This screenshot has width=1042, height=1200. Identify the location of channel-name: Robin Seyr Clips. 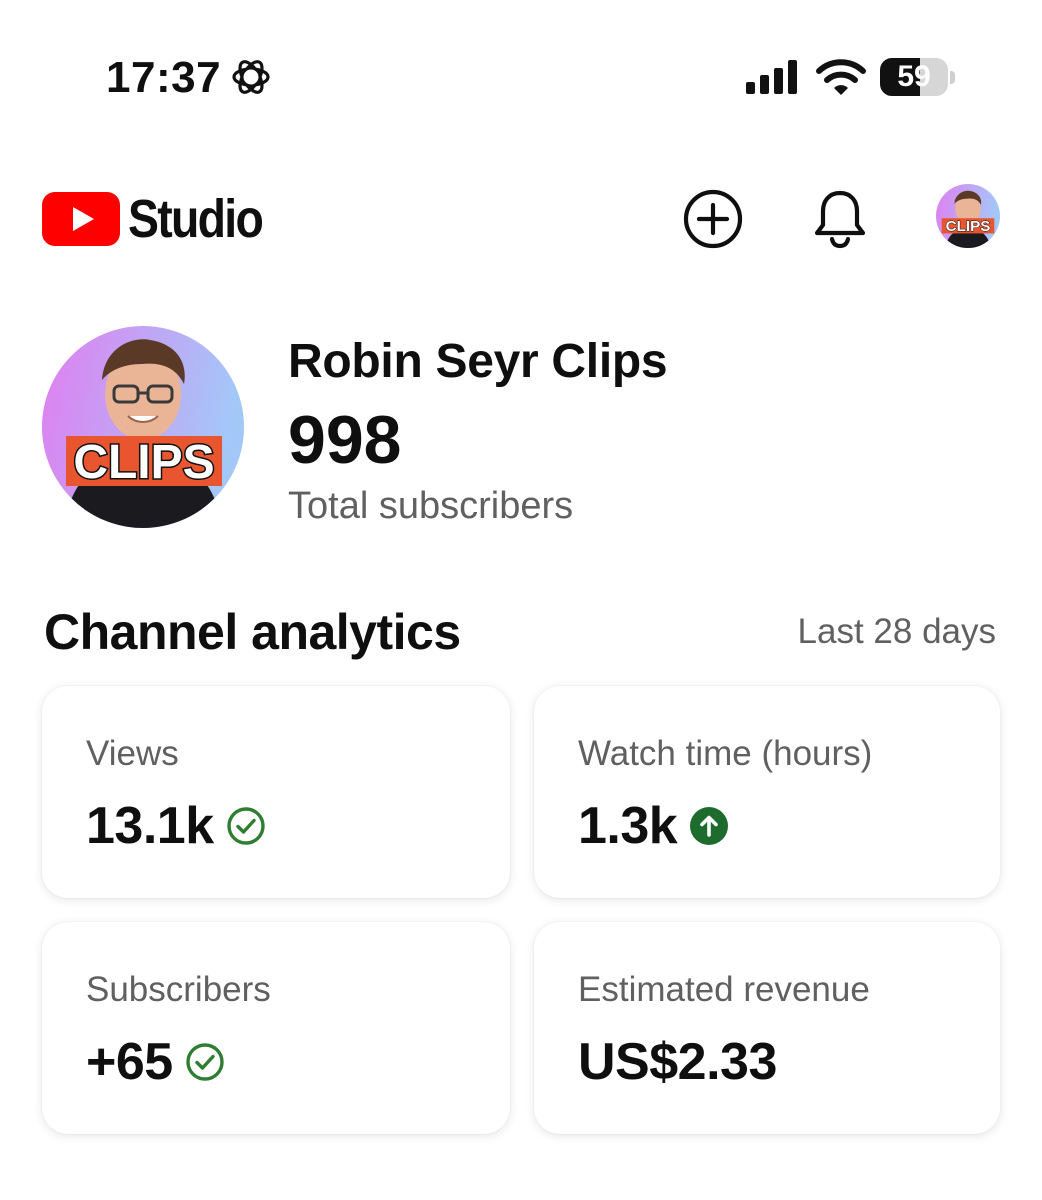
(478, 361).